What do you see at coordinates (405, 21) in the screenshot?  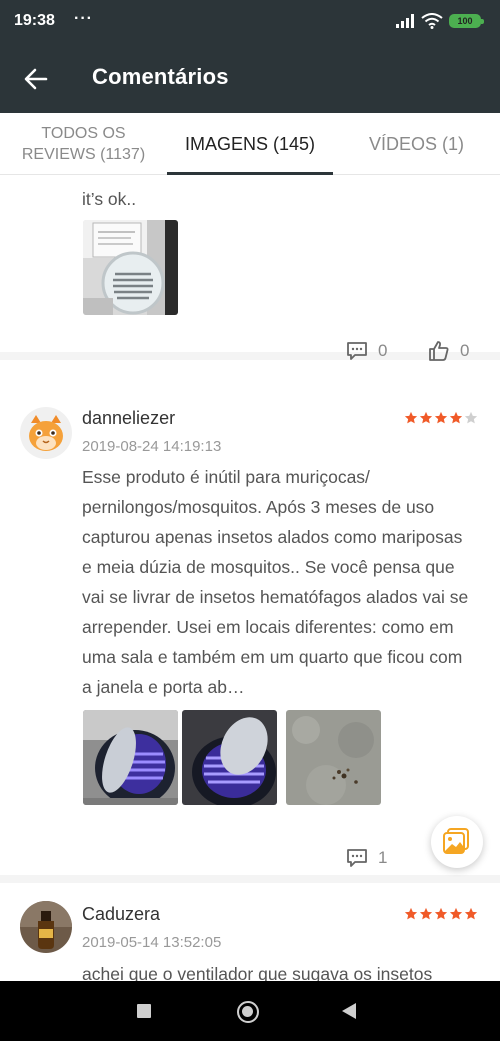 I see `signal-icon` at bounding box center [405, 21].